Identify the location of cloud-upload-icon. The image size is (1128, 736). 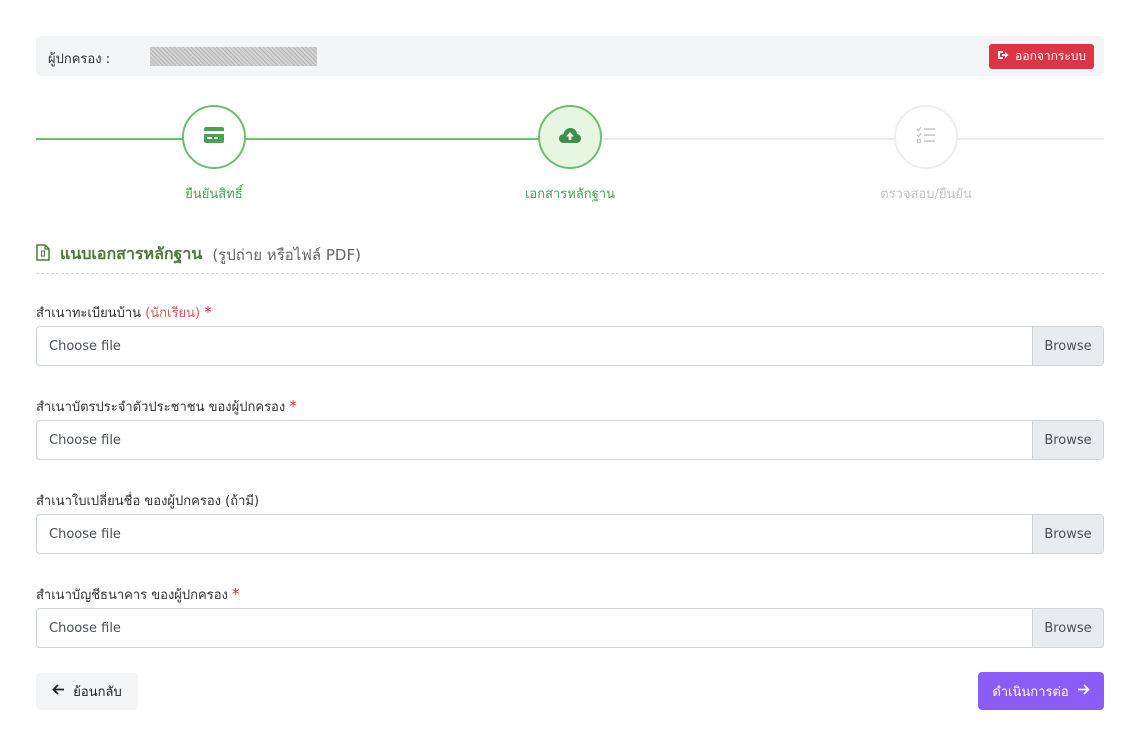
(570, 137).